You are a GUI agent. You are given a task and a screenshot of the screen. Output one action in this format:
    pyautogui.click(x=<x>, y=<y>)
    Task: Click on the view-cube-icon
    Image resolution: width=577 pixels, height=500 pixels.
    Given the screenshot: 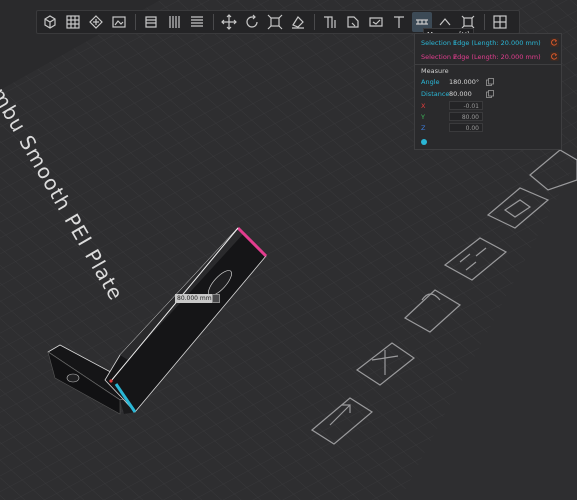 What is the action you would take?
    pyautogui.click(x=50, y=22)
    